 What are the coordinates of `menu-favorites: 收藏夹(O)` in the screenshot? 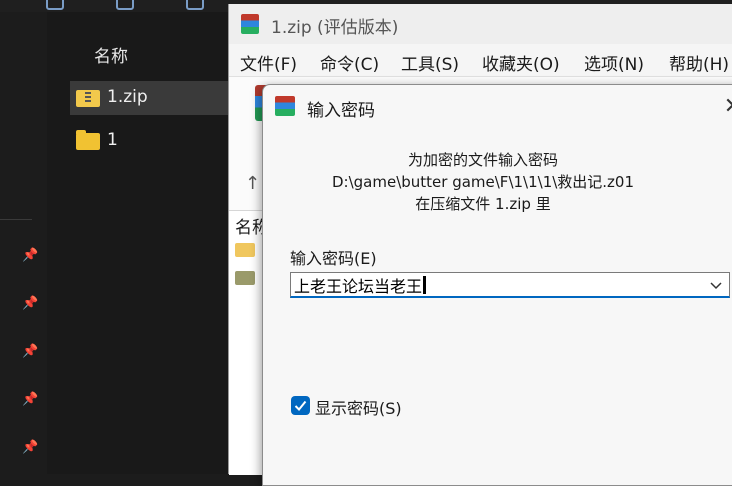 It's located at (521, 62).